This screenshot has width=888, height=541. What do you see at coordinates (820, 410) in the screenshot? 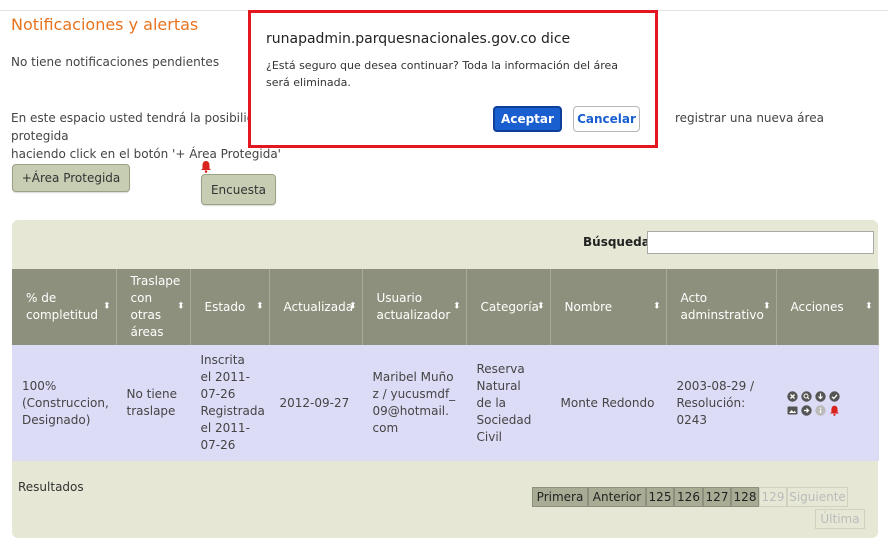
I see `info-icon` at bounding box center [820, 410].